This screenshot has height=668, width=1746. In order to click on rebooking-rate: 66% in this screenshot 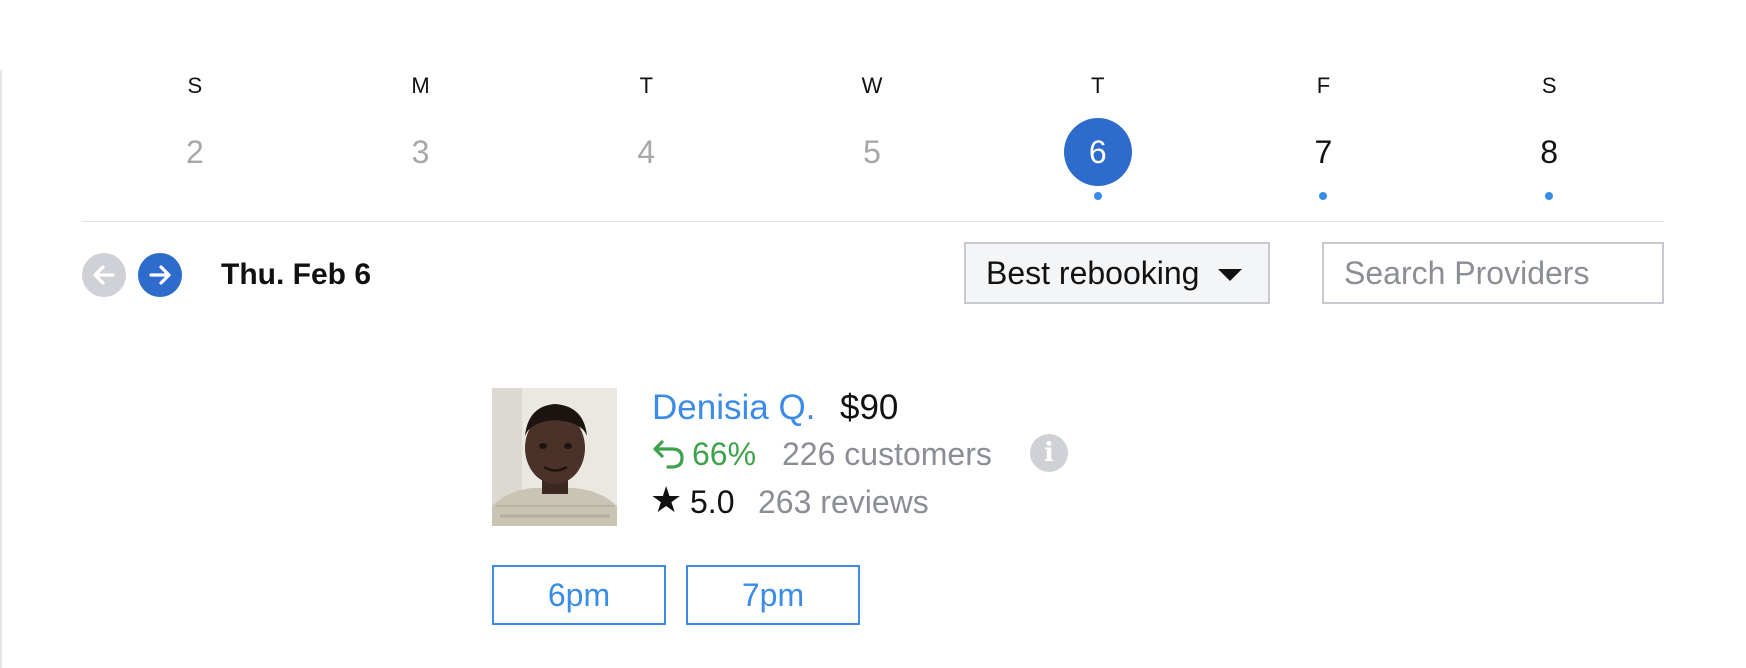, I will do `click(724, 454)`.